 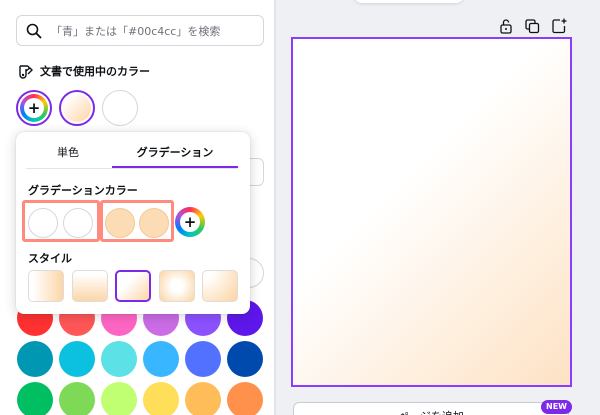 I want to click on rainbow-ring-icon: +, so click(x=34, y=108).